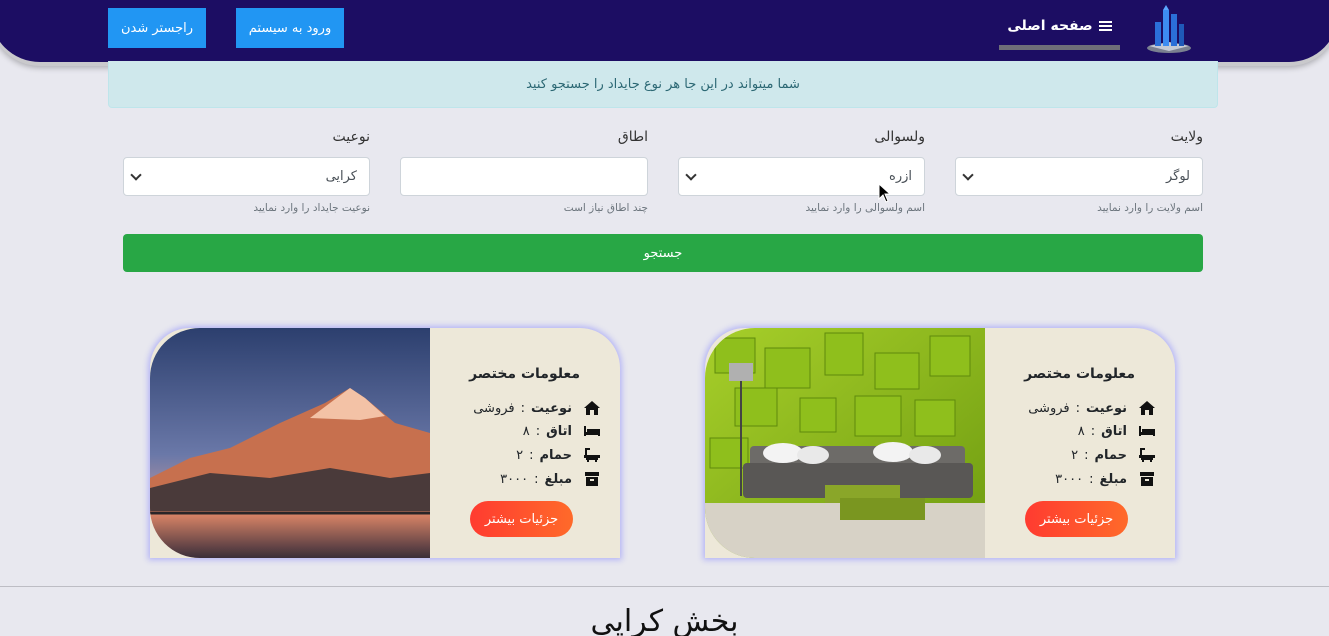  I want to click on login-button: ورود به سیستم, so click(290, 28).